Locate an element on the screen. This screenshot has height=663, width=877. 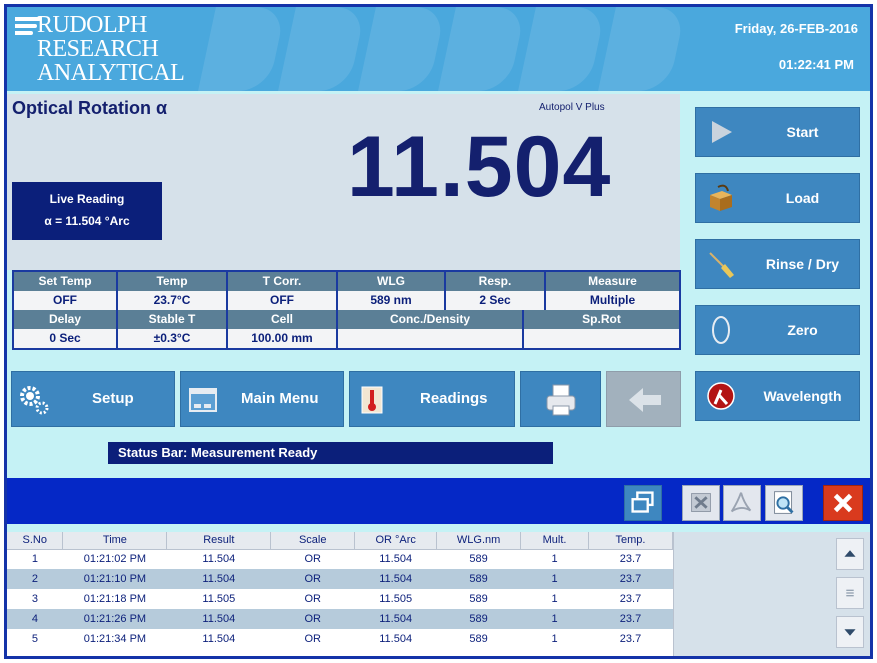
temp-correction-value: OFF is located at coordinates (283, 300).